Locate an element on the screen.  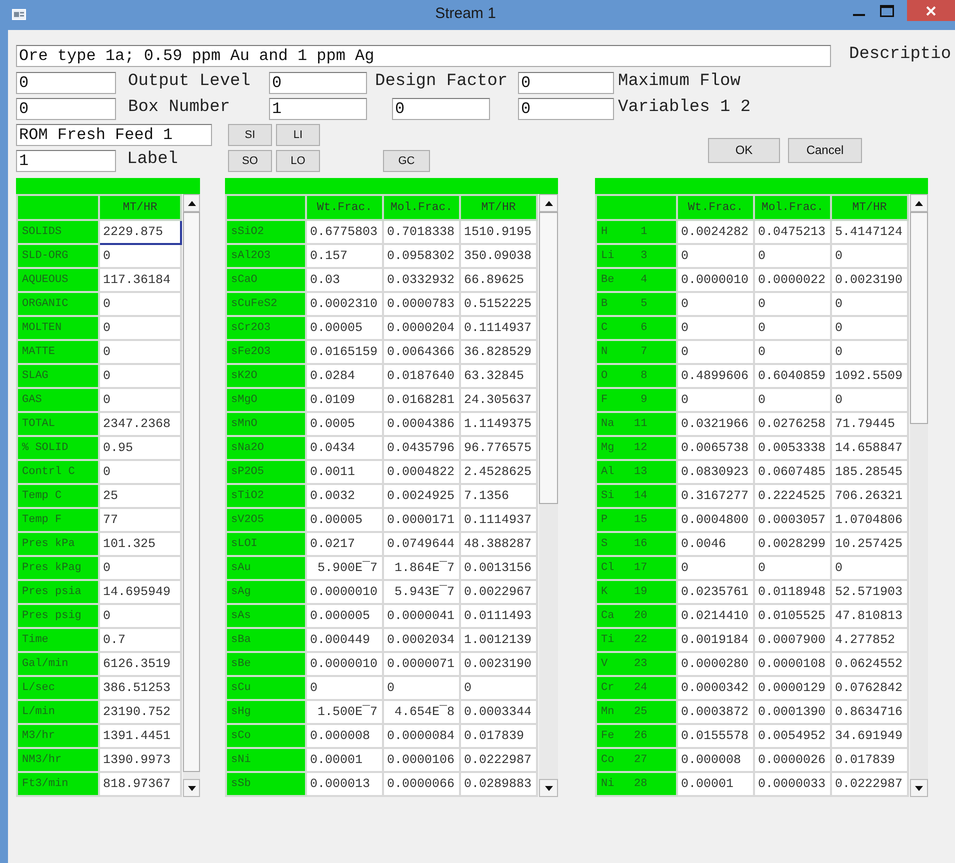
close-button is located at coordinates (931, 10).